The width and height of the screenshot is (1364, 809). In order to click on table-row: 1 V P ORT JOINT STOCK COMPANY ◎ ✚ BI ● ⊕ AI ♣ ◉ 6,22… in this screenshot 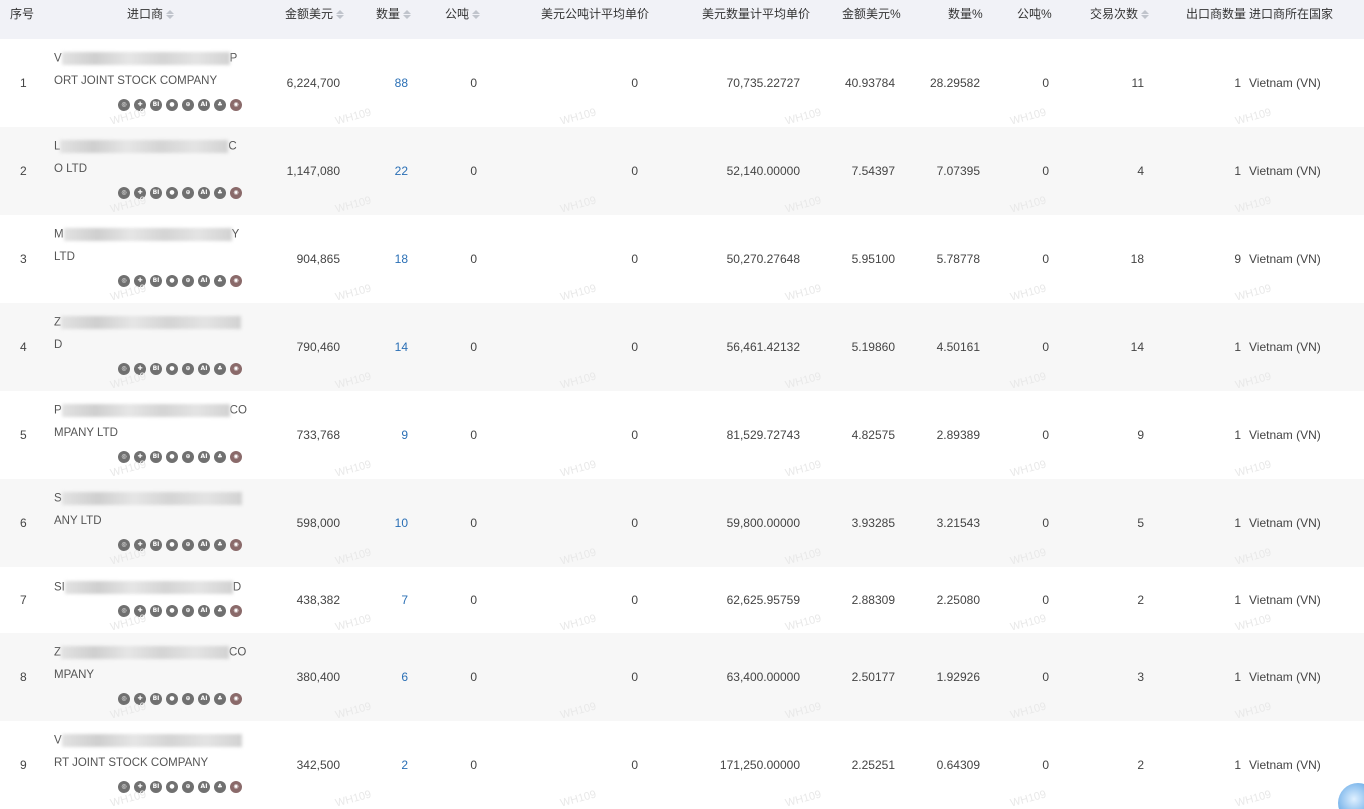, I will do `click(682, 83)`.